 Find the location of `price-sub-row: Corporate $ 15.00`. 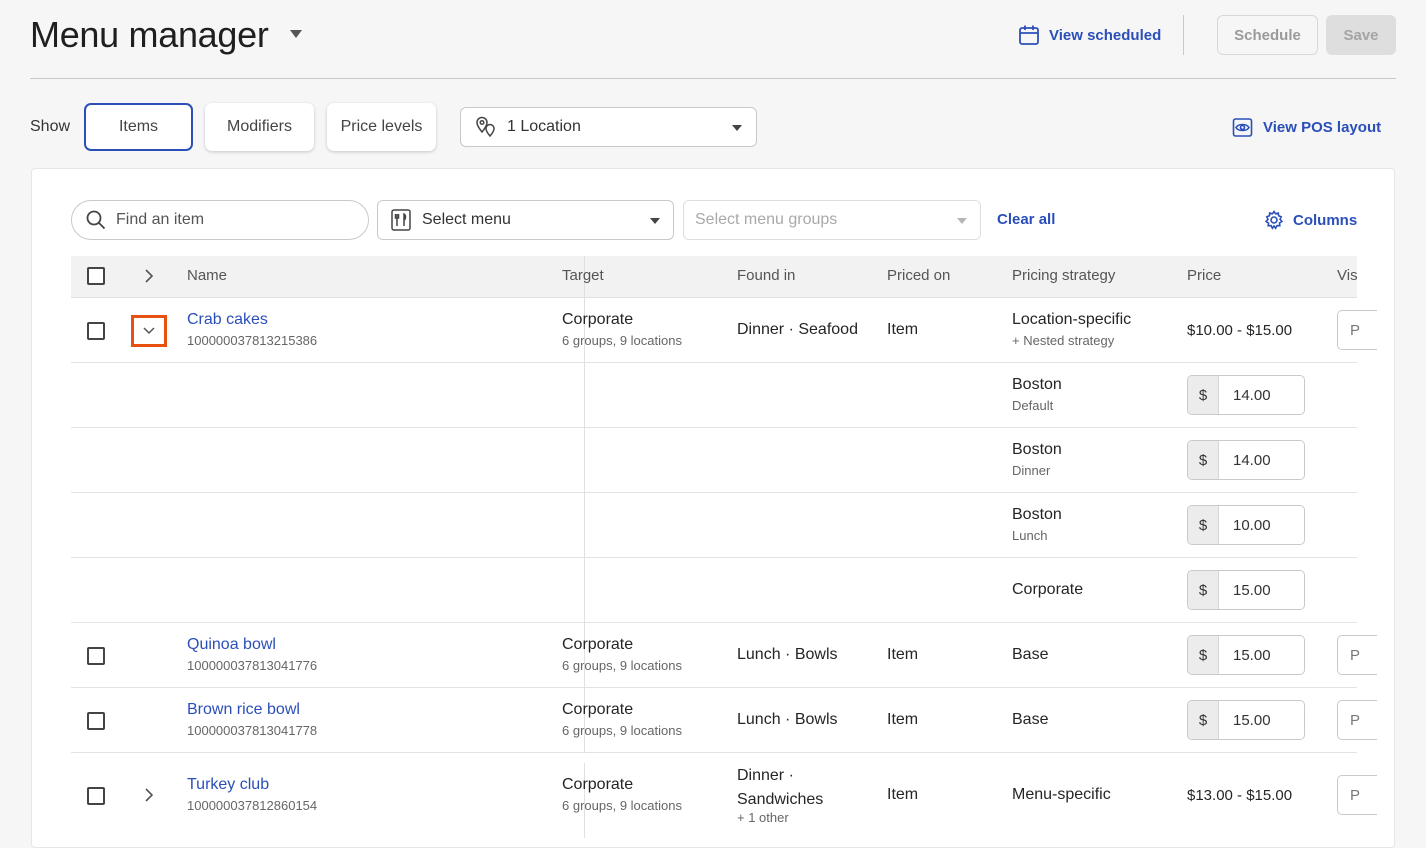

price-sub-row: Corporate $ 15.00 is located at coordinates (714, 590).